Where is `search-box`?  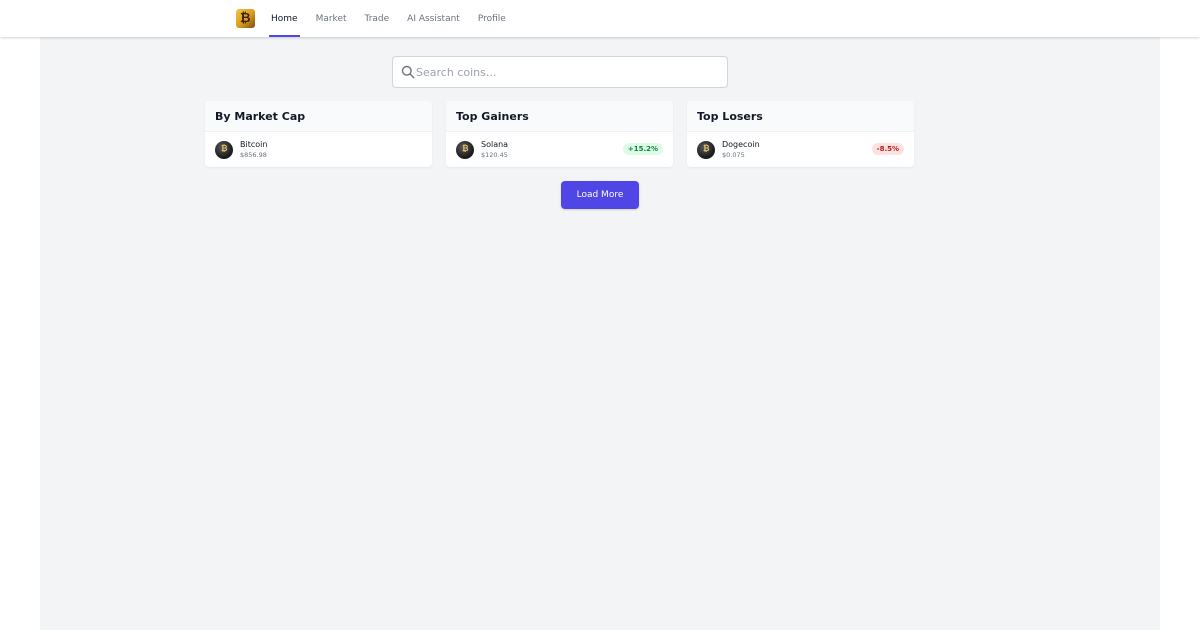 search-box is located at coordinates (560, 72).